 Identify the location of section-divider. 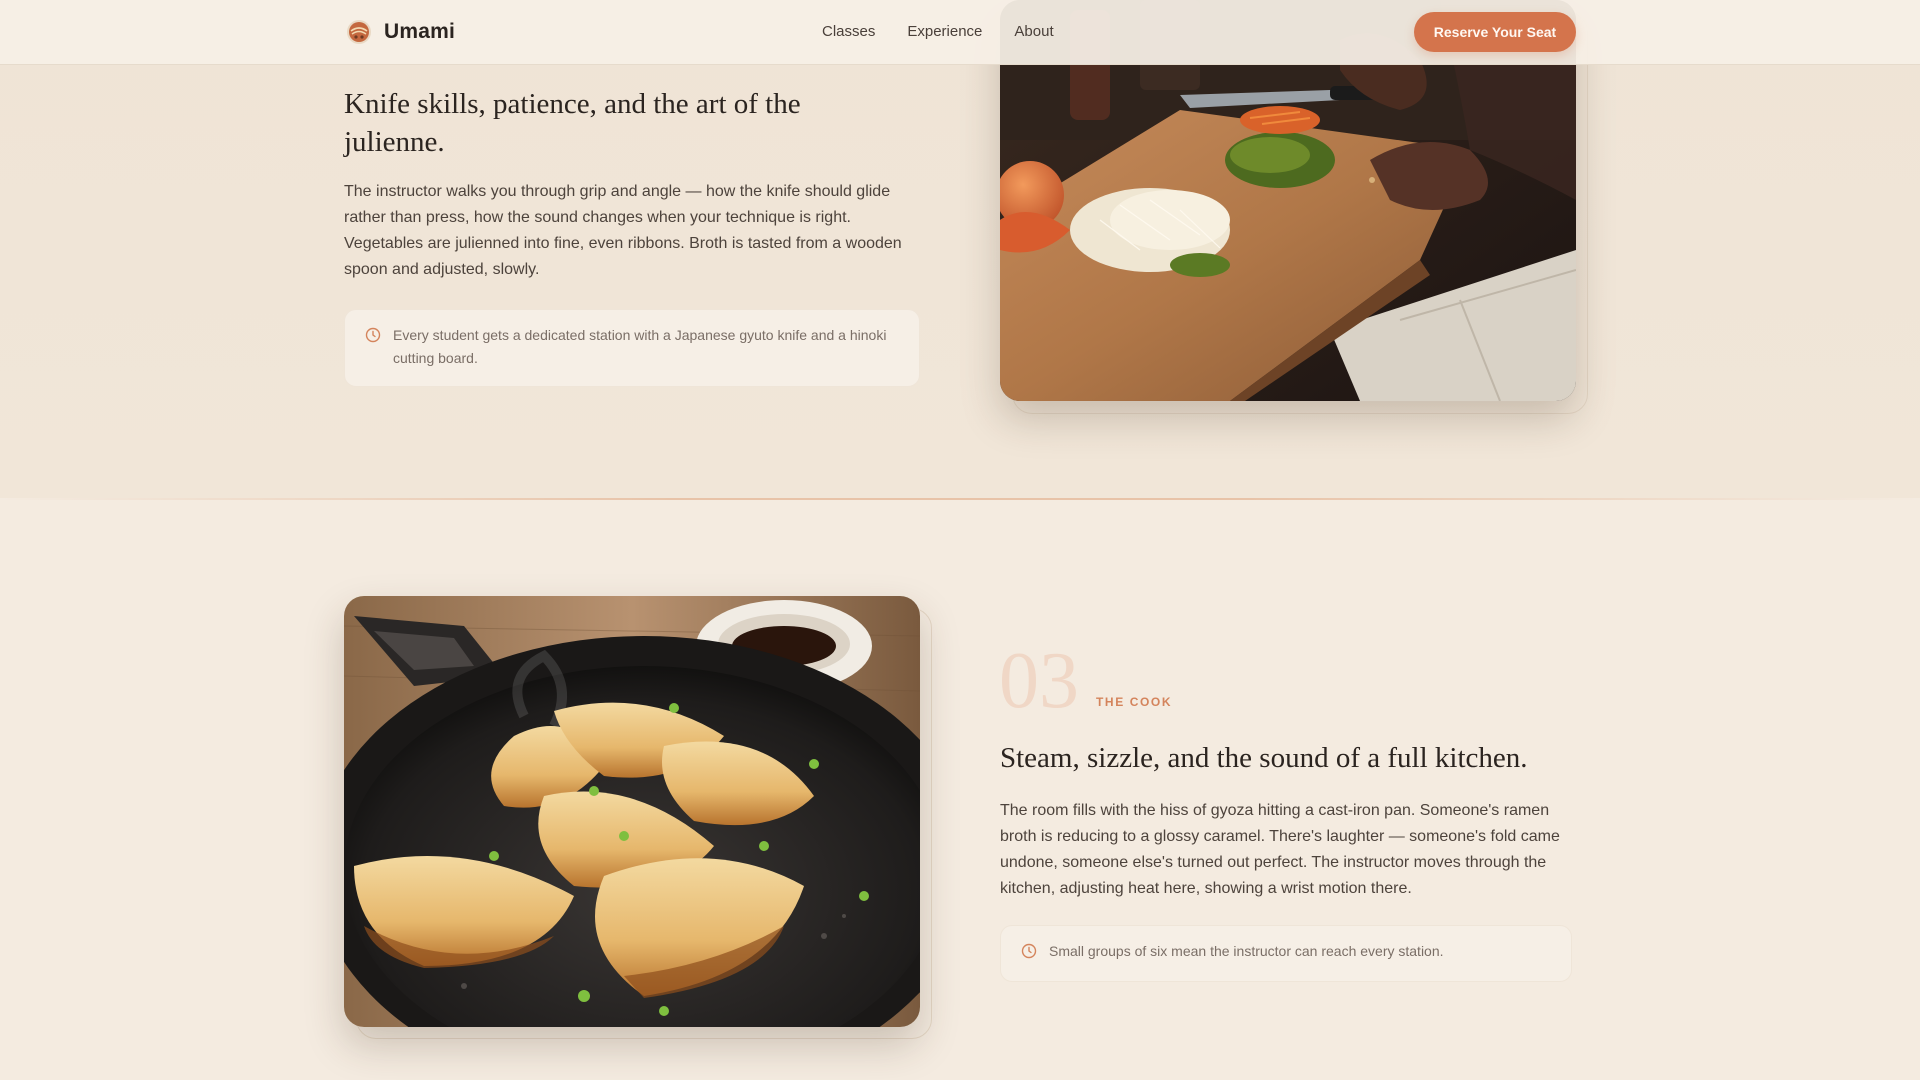
(960, 499).